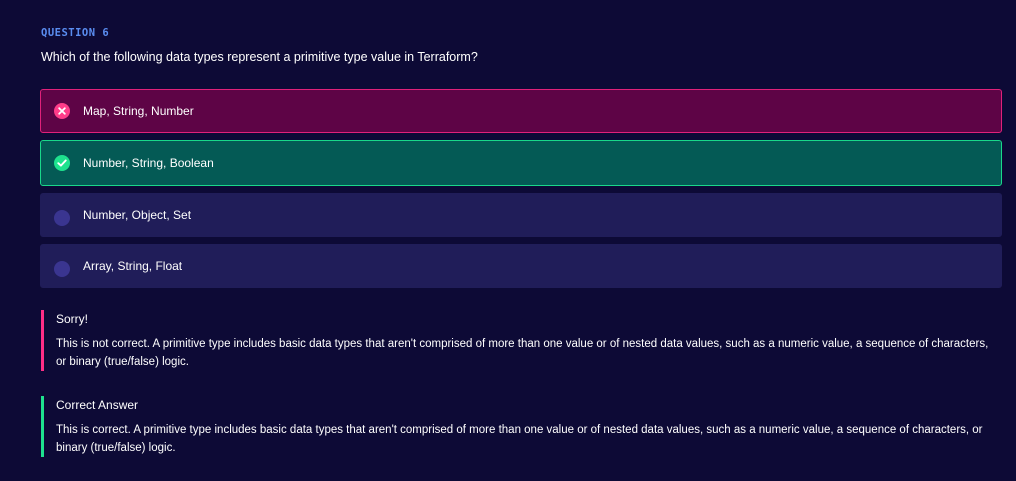 The width and height of the screenshot is (1016, 481). I want to click on answer-option-incorrect: Map, String, Number, so click(521, 111).